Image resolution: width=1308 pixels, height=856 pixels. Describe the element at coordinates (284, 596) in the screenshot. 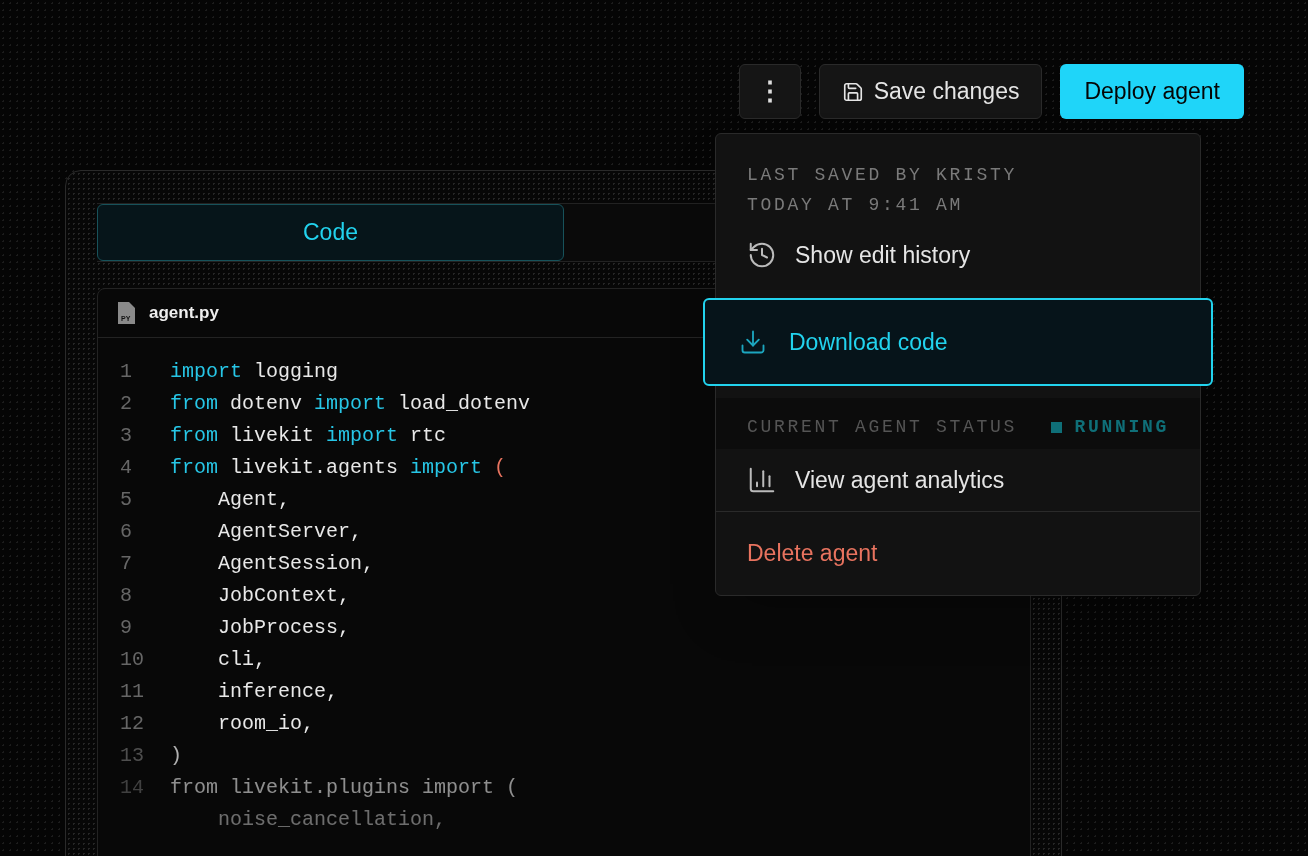

I see `code-line: JobContext,` at that location.